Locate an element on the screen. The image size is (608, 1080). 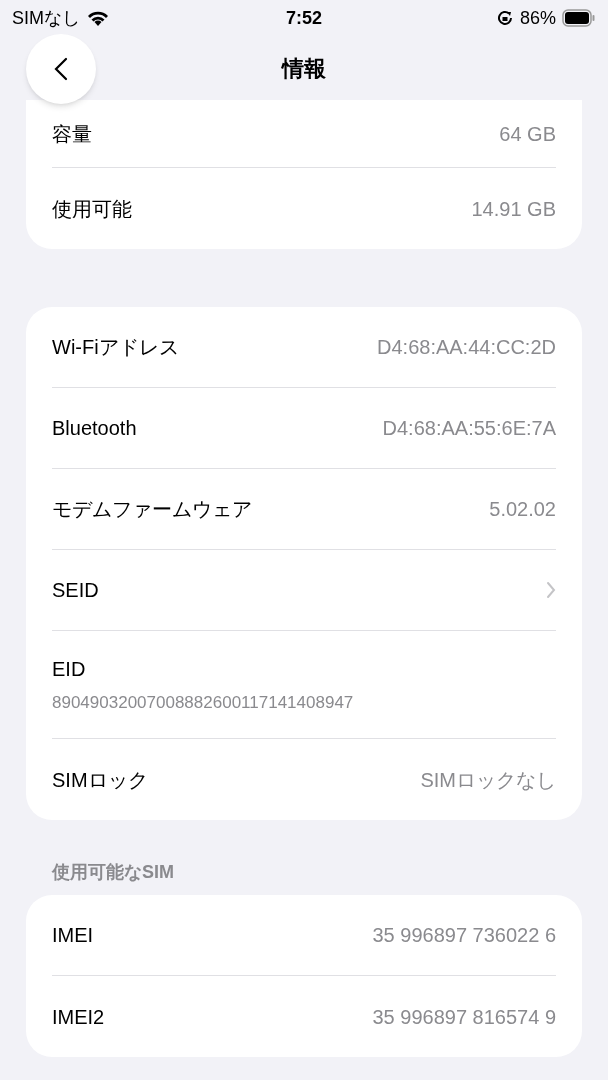
rotation-lock-icon is located at coordinates (504, 18).